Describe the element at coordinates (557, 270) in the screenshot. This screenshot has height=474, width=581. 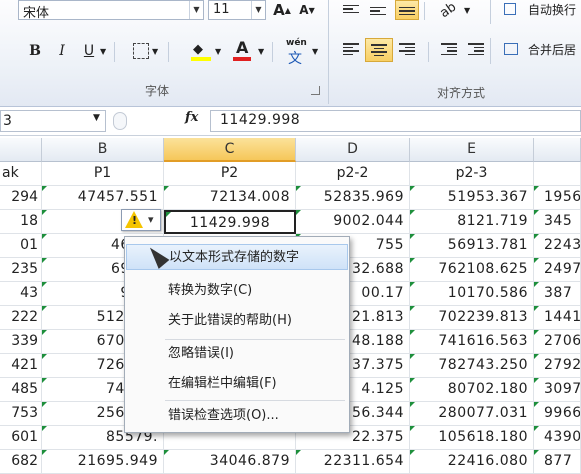
I see `table-cell: 2497` at that location.